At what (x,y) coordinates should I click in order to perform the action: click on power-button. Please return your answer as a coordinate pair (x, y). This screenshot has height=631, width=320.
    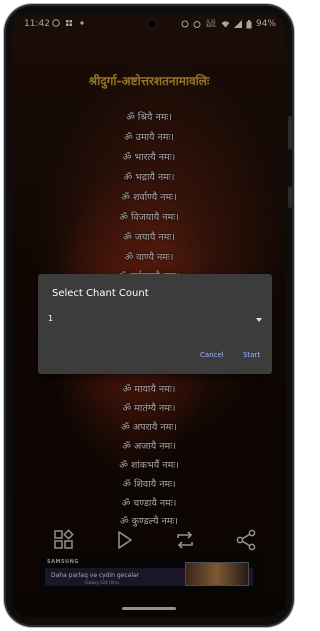
    Looking at the image, I should click on (290, 197).